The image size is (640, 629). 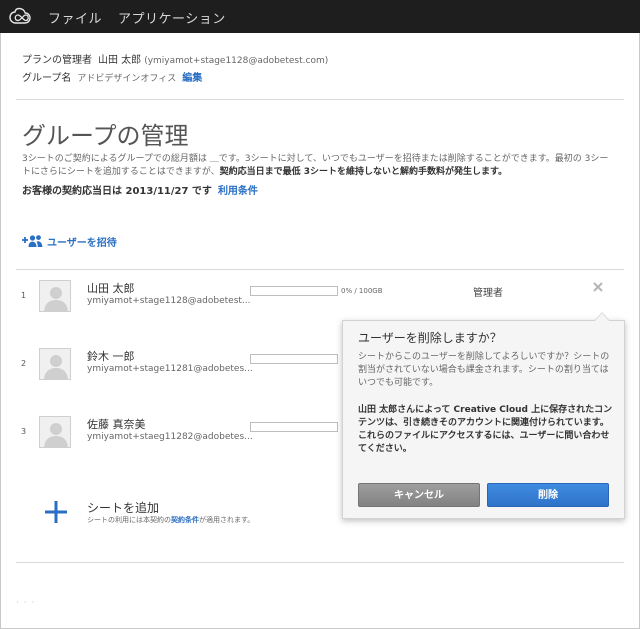 What do you see at coordinates (419, 495) in the screenshot?
I see `cancel-button: キャンセル` at bounding box center [419, 495].